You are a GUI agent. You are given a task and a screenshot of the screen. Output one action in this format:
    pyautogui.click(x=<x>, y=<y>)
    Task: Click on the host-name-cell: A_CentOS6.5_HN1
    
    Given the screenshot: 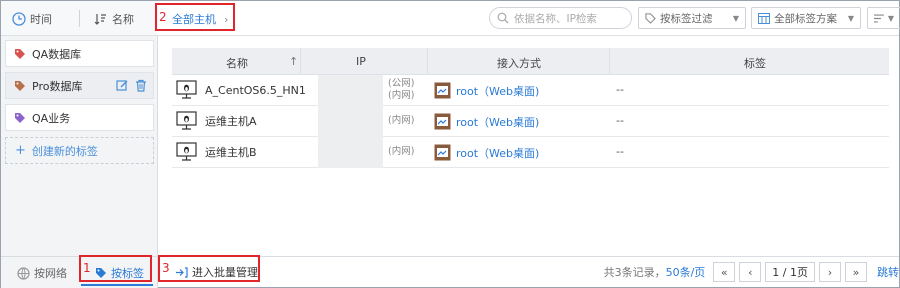 What is the action you would take?
    pyautogui.click(x=241, y=90)
    